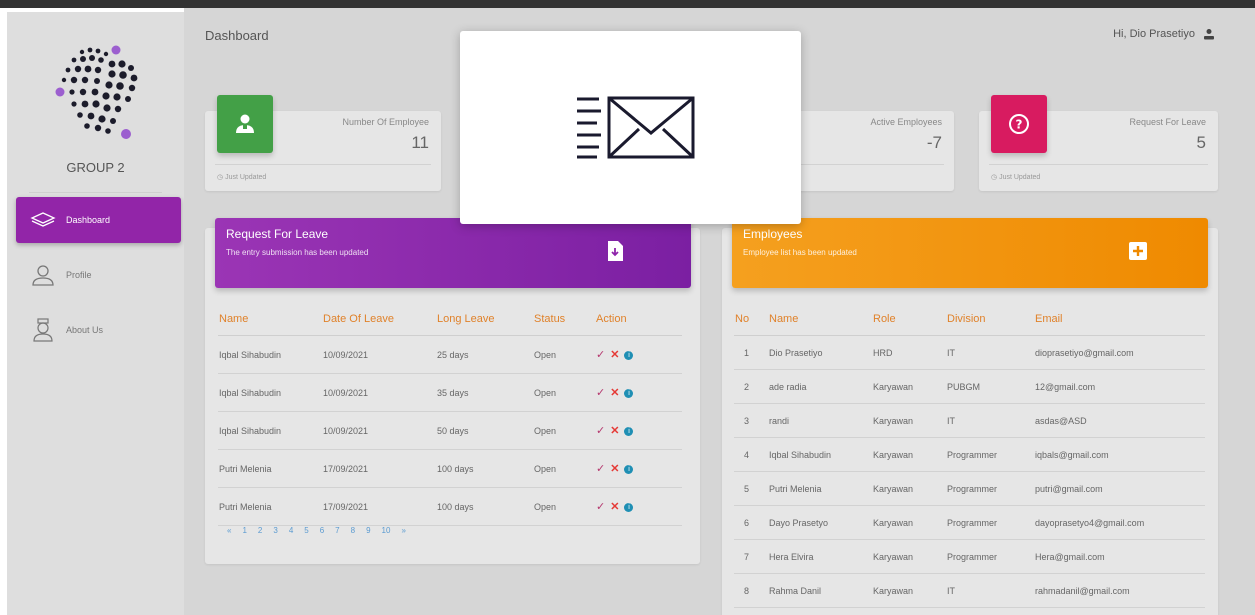  What do you see at coordinates (43, 275) in the screenshot?
I see `user-outline-icon` at bounding box center [43, 275].